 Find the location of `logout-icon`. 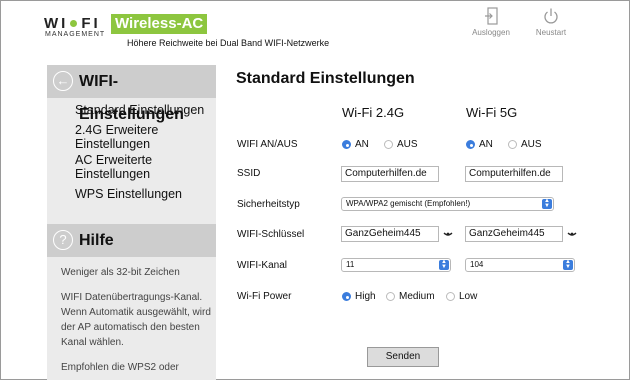

logout-icon is located at coordinates (491, 16).